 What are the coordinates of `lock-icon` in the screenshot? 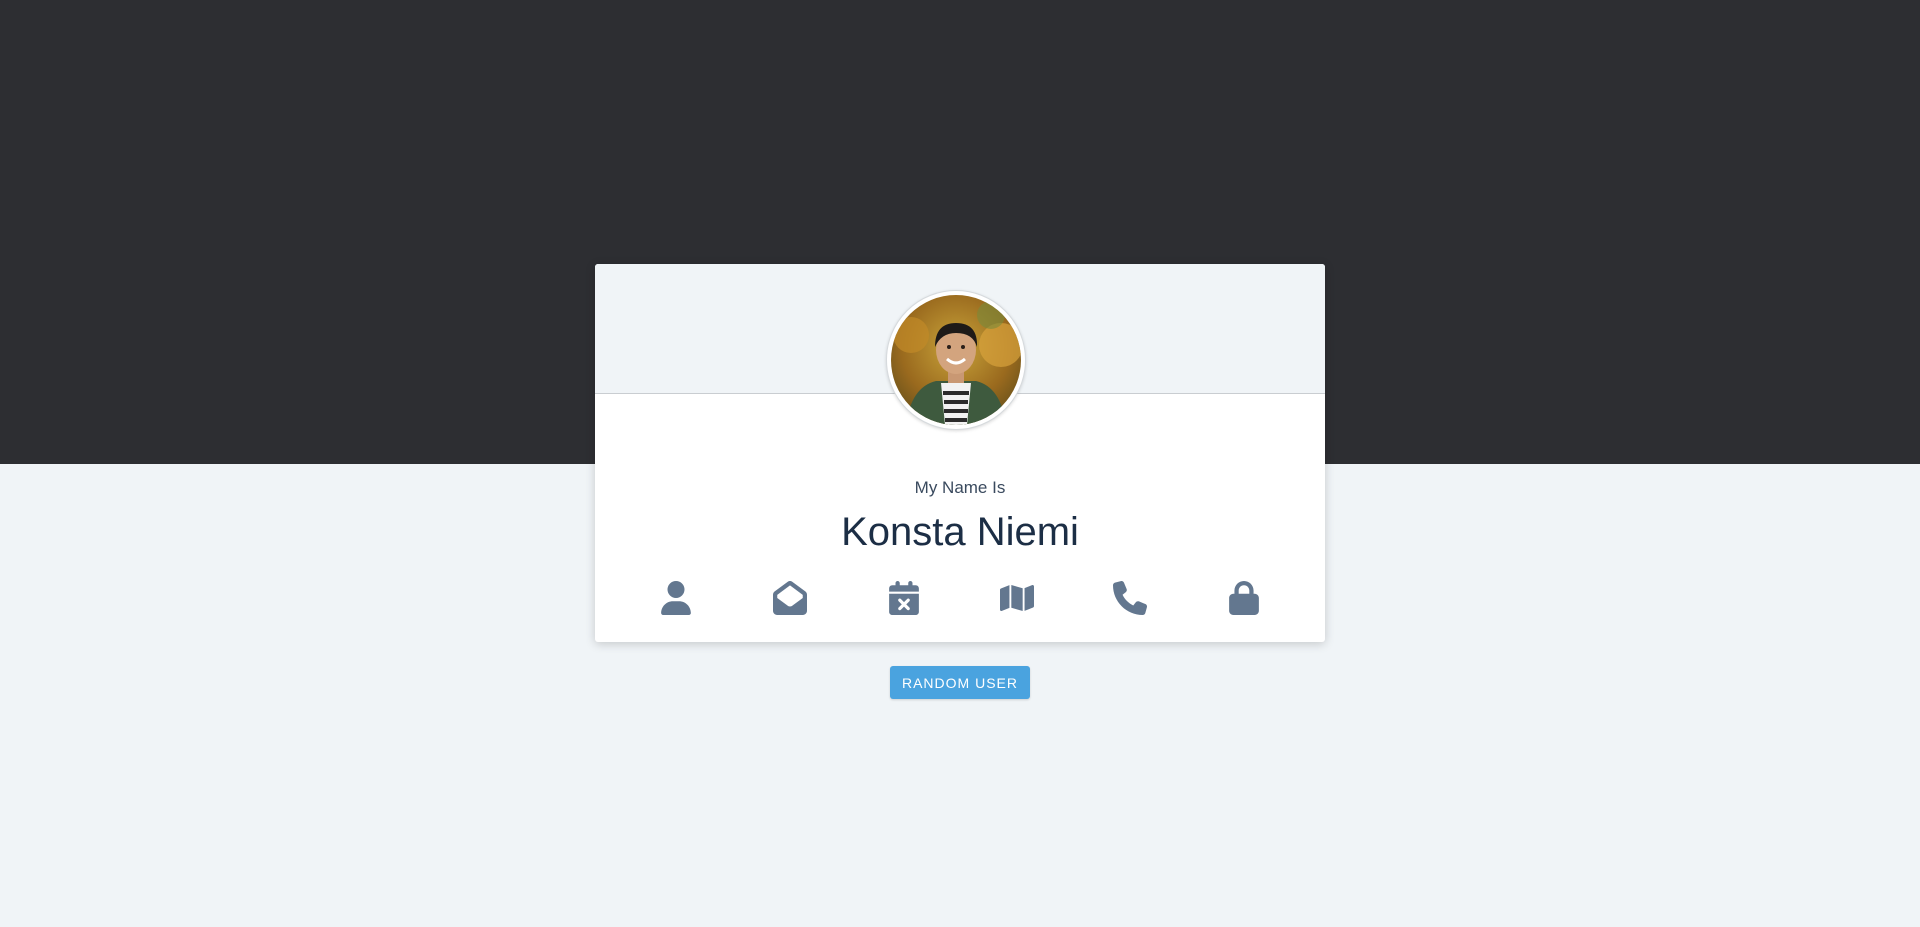 It's located at (1244, 598).